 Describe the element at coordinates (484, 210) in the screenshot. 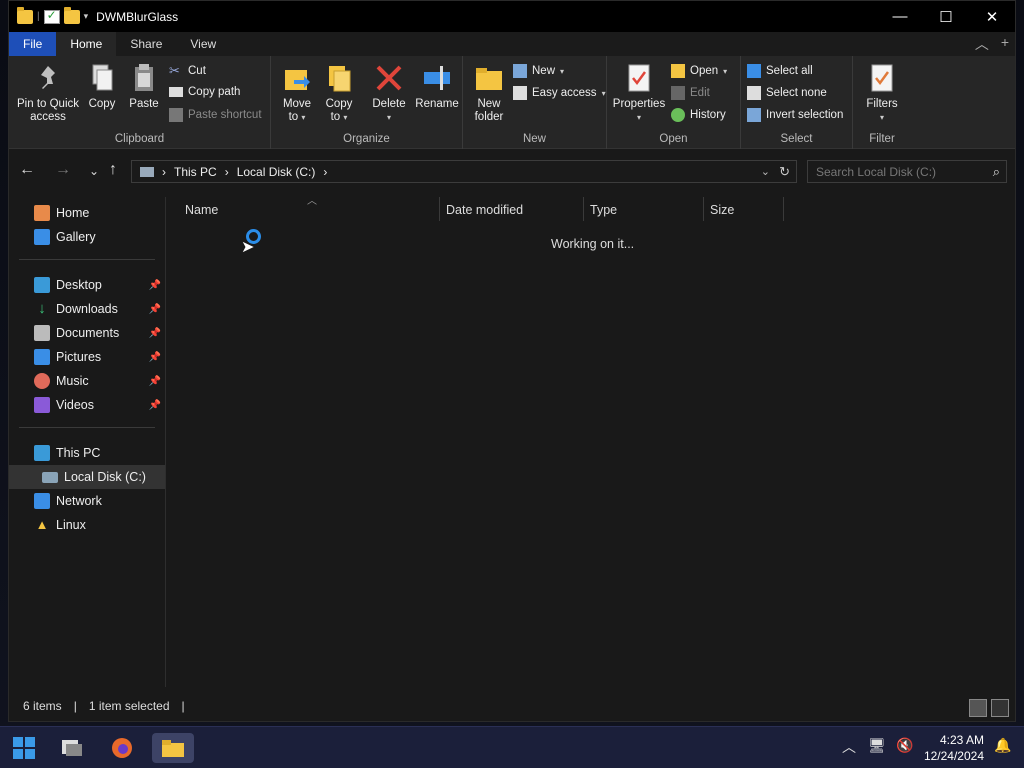

I see `column-date-modified: Date modified` at that location.